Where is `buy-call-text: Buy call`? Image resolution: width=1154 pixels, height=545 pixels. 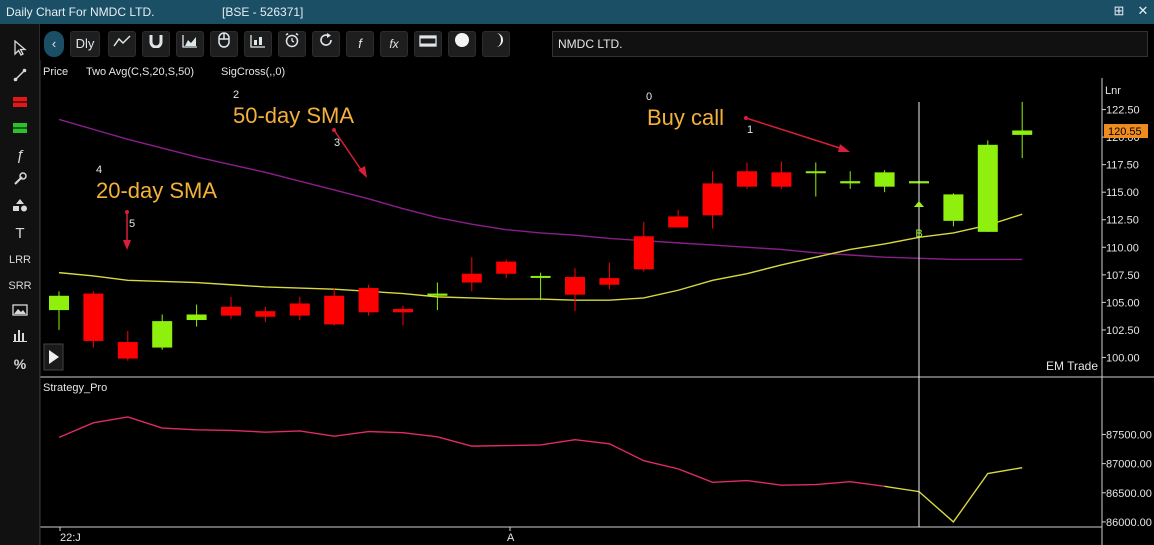
buy-call-text: Buy call is located at coordinates (685, 117).